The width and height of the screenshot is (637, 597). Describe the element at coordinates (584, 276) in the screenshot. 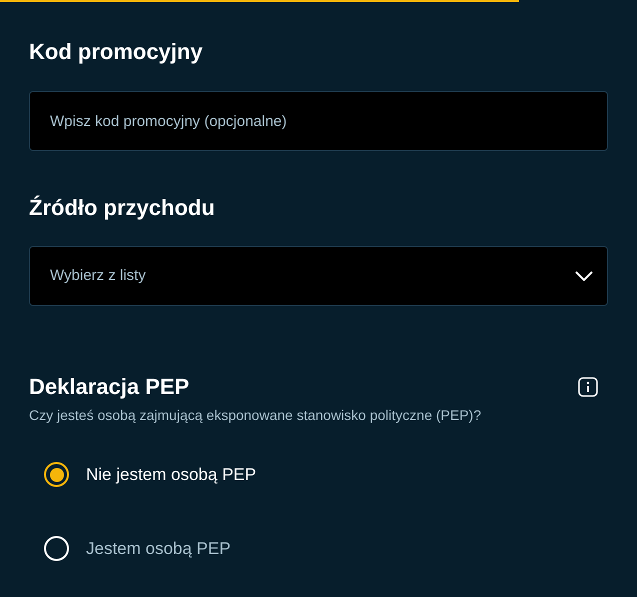

I see `chevron-down-icon` at that location.